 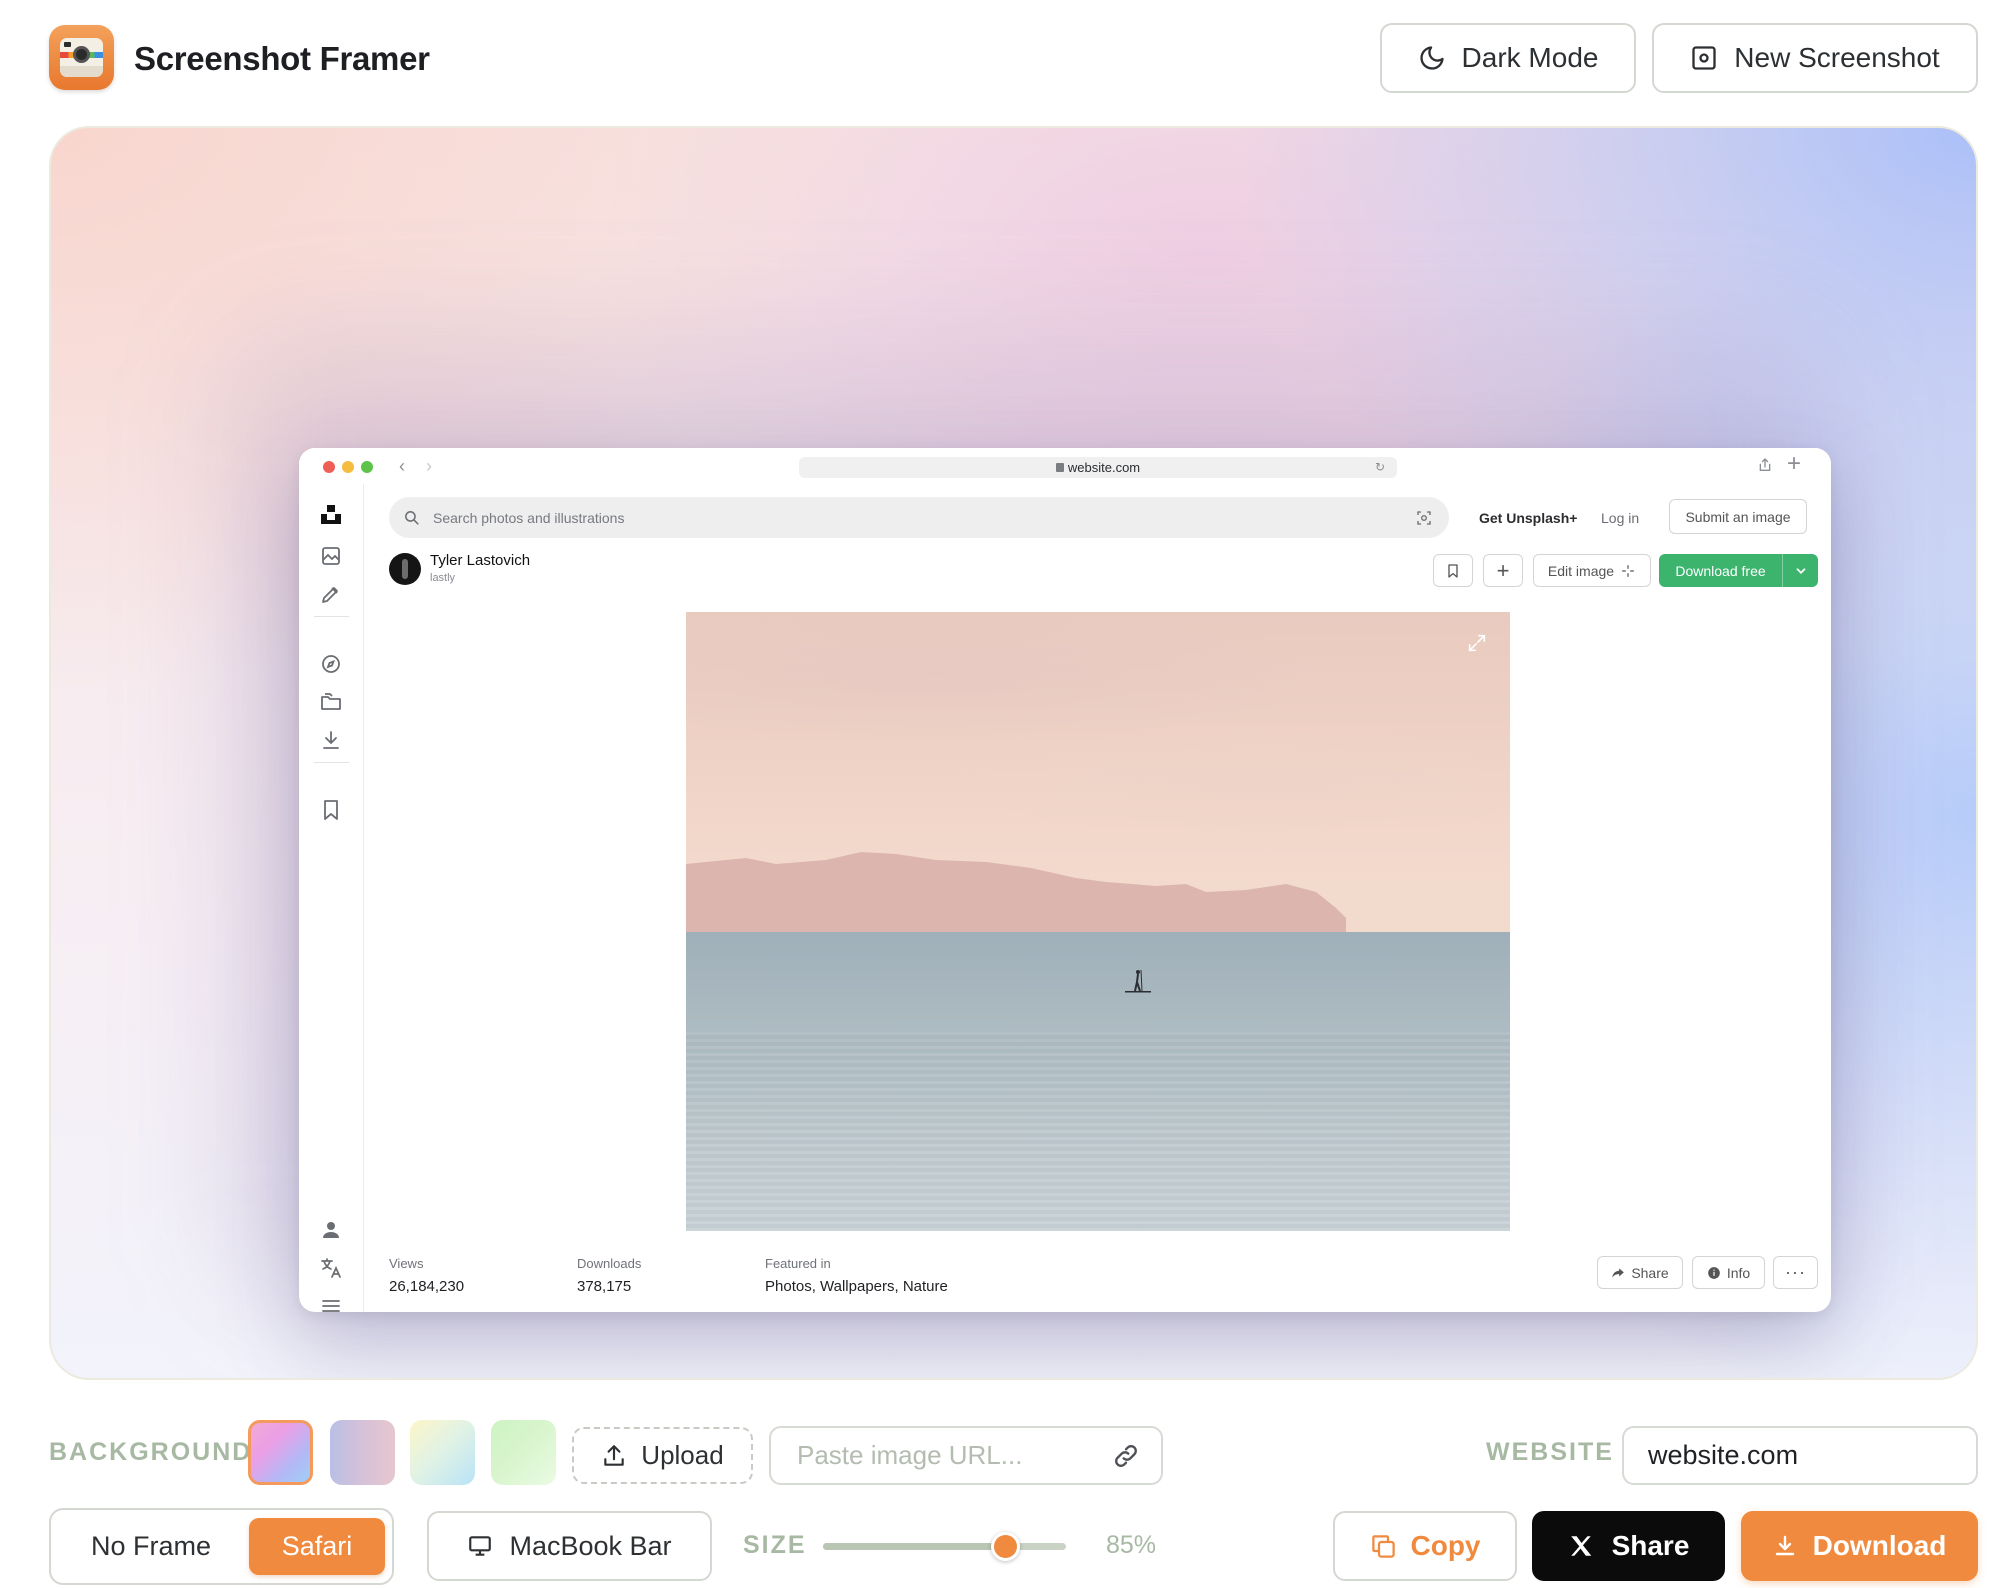 I want to click on downloads-label: Downloads, so click(x=609, y=1263).